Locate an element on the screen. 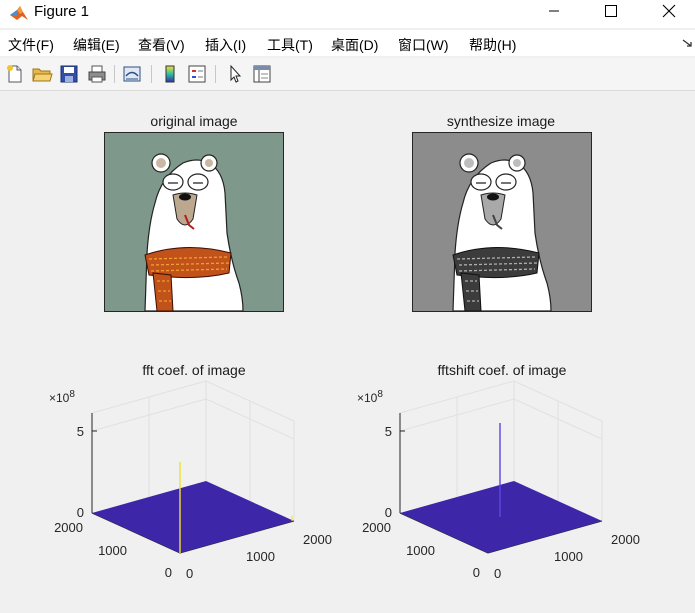 The height and width of the screenshot is (613, 695). fftshift-x-tick: 1000 is located at coordinates (568, 556).